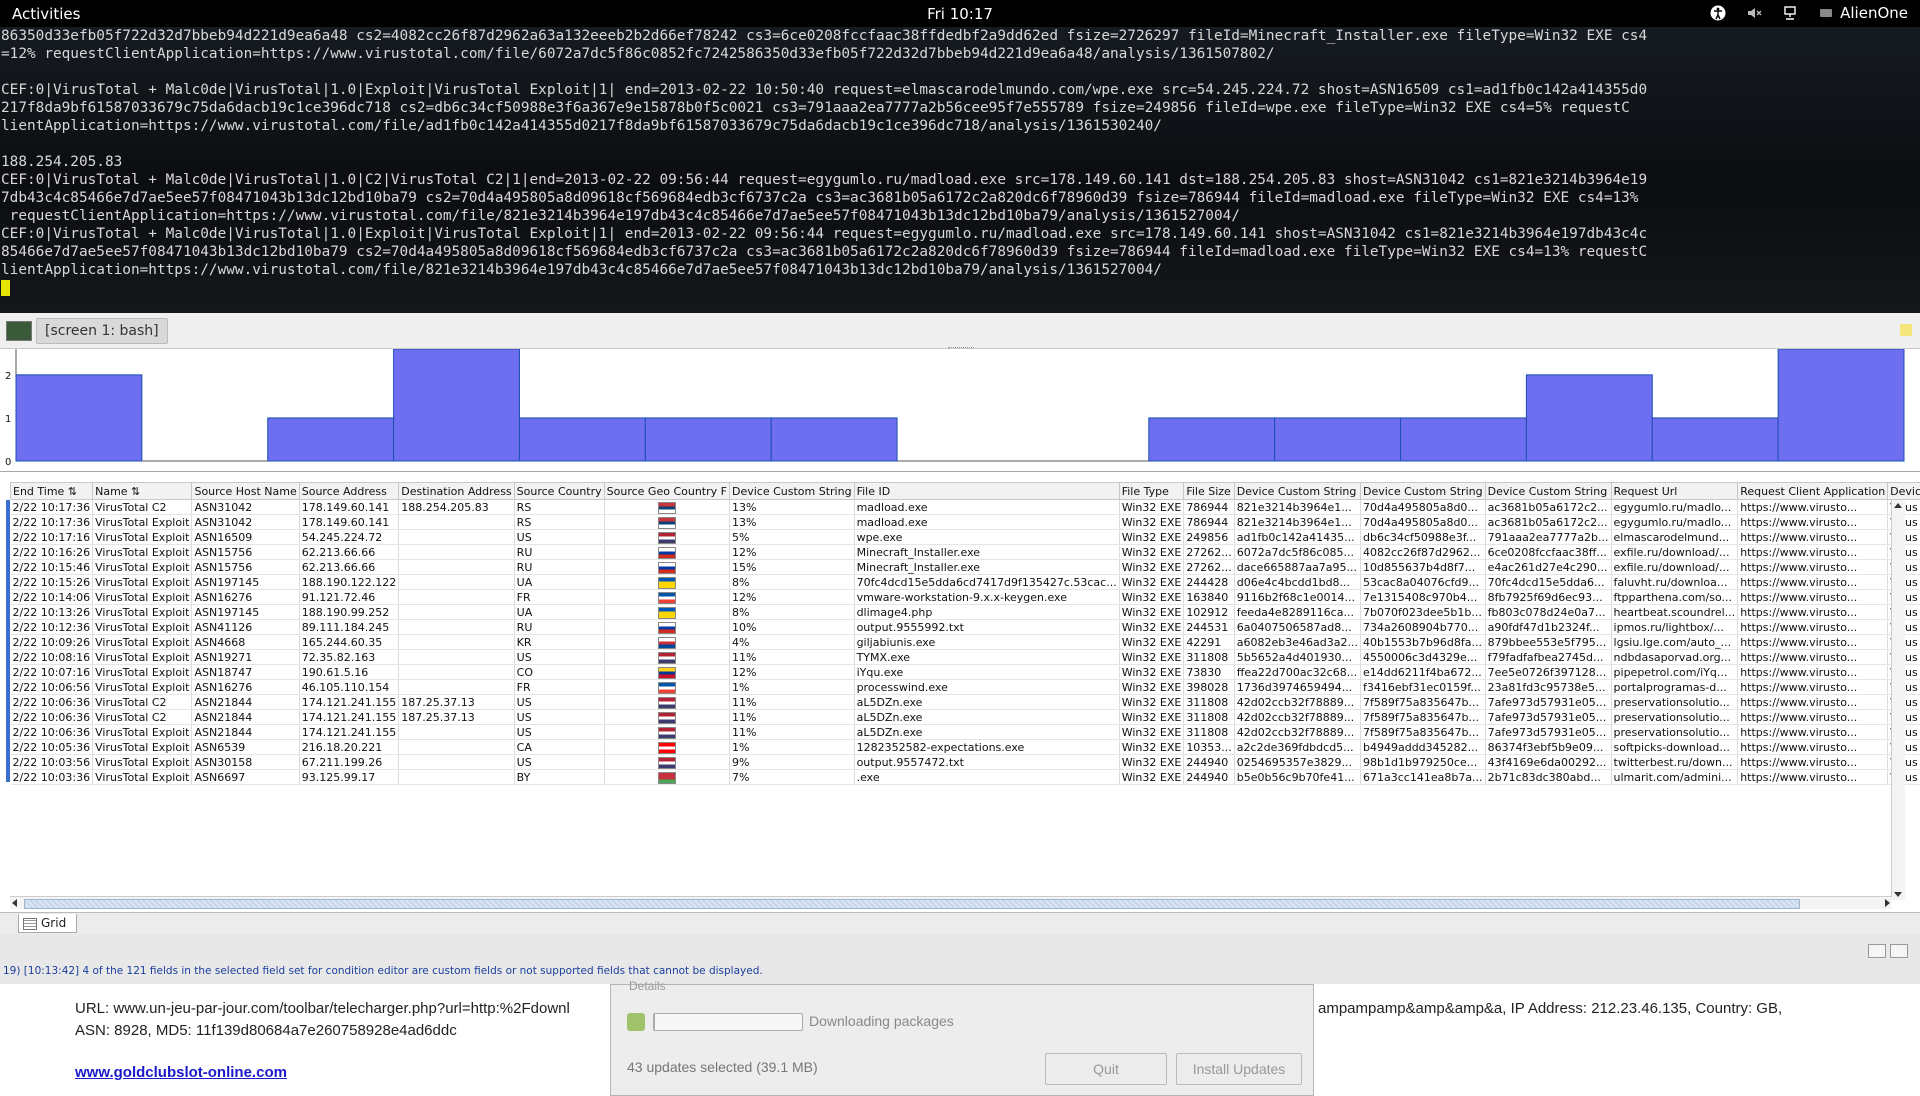 The width and height of the screenshot is (1920, 1096). I want to click on column-header: Source Geo Country F, so click(666, 491).